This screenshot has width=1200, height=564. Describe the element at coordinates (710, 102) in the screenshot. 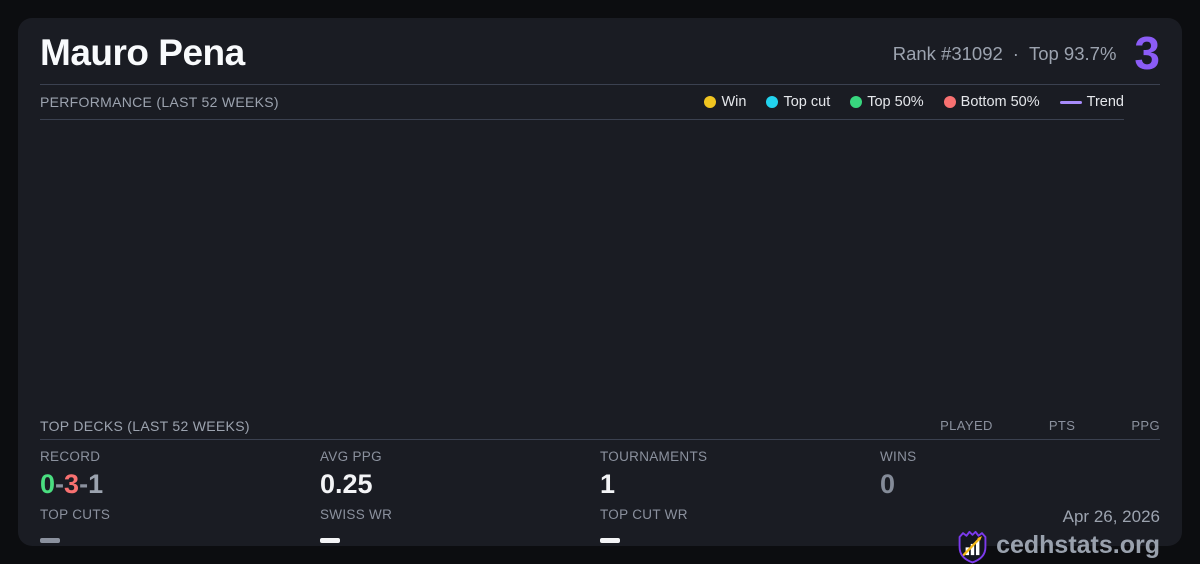

I see `win-dot-icon` at that location.